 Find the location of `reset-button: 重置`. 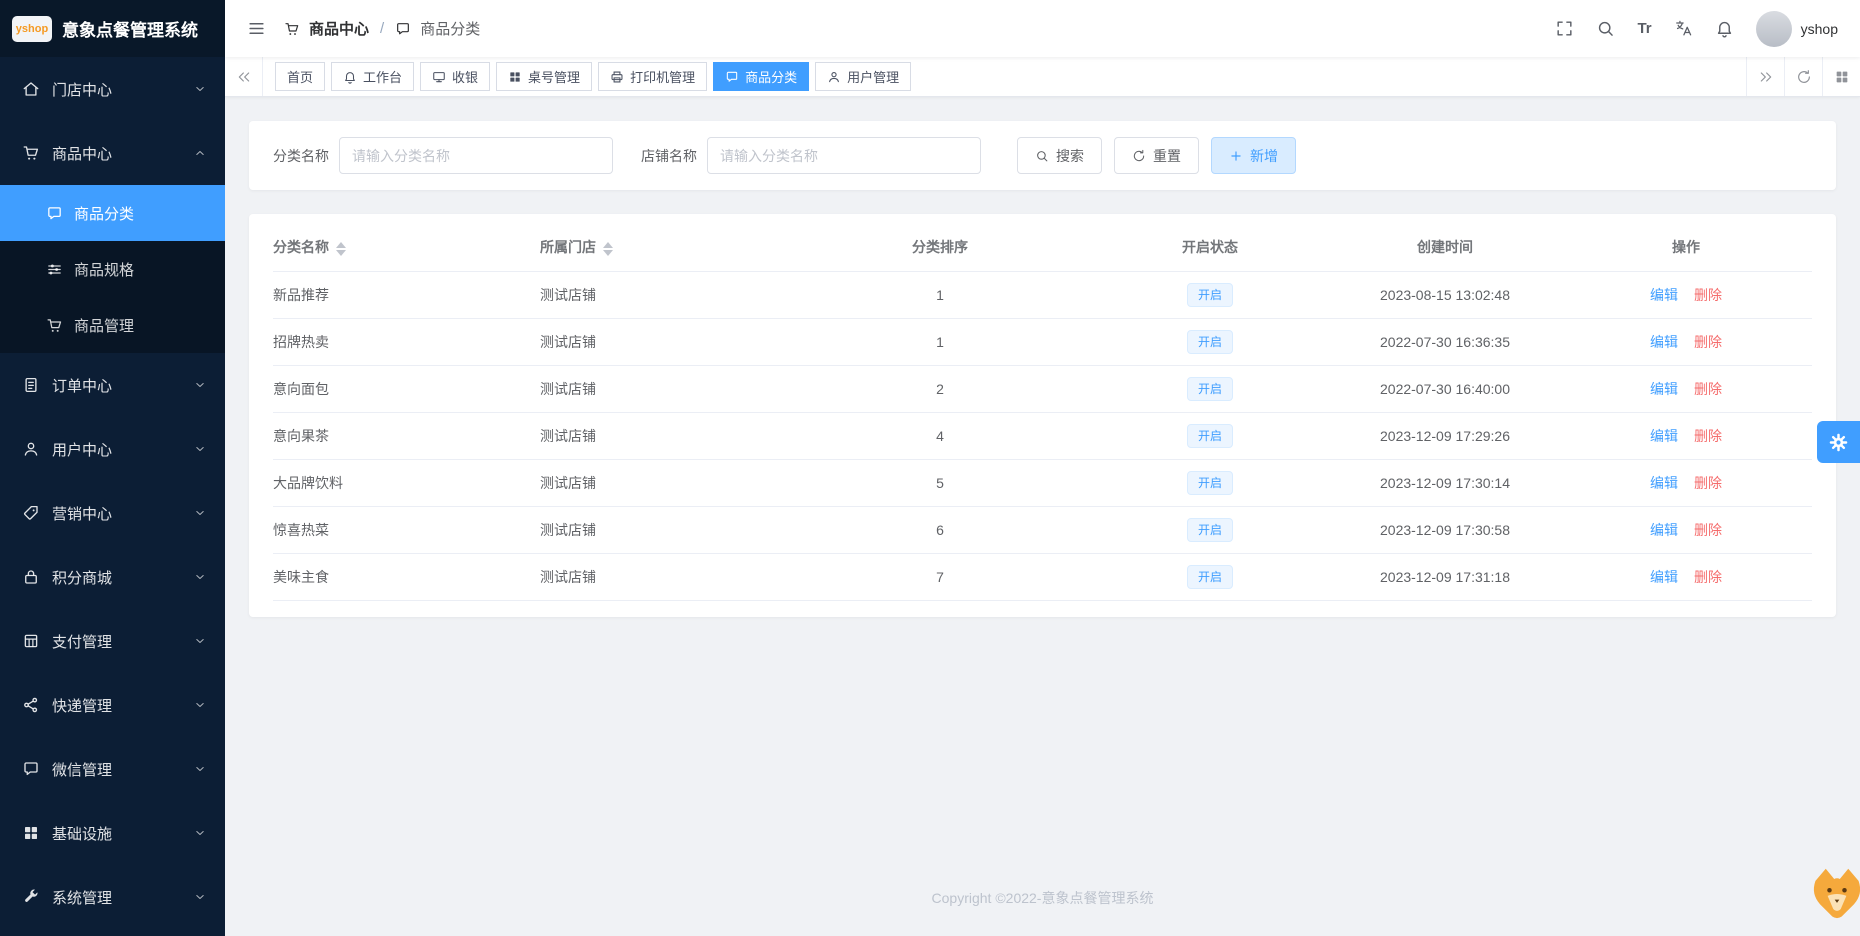

reset-button: 重置 is located at coordinates (1156, 155).